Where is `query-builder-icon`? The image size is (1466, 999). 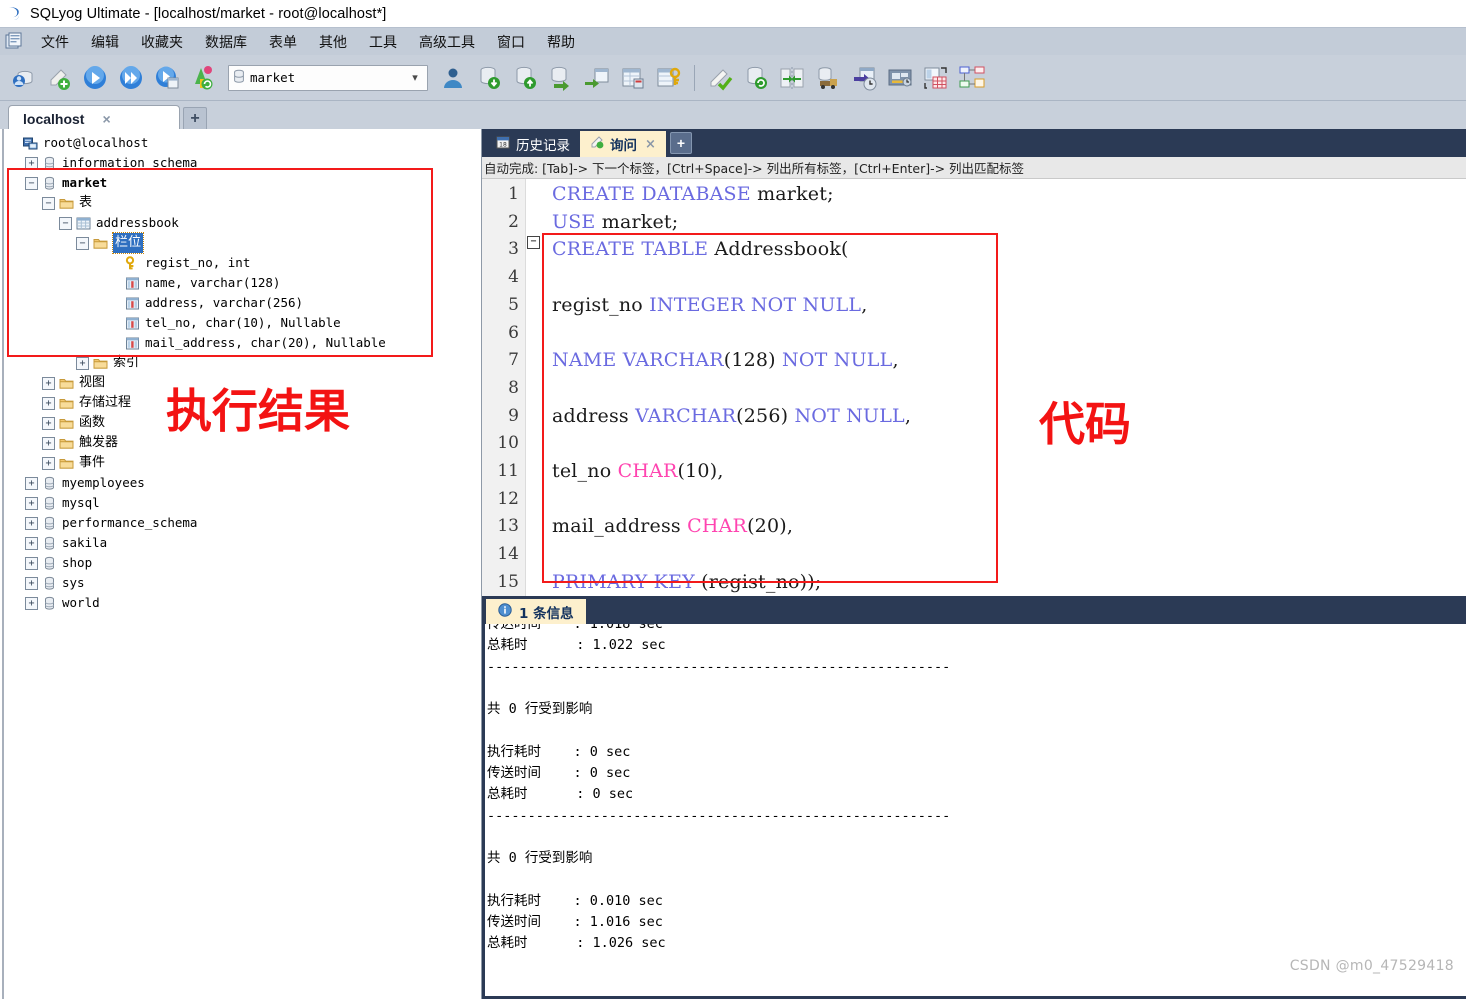
query-builder-icon is located at coordinates (900, 78).